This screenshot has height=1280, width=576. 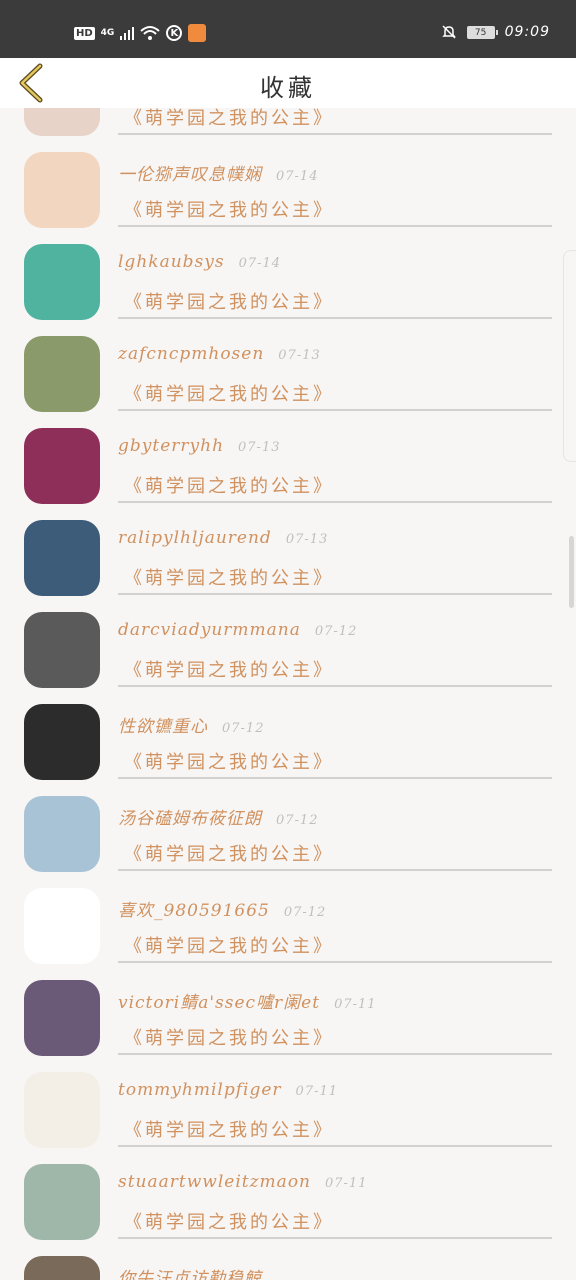 I want to click on user-name: ralipylhljaurend 07-13, so click(x=223, y=538).